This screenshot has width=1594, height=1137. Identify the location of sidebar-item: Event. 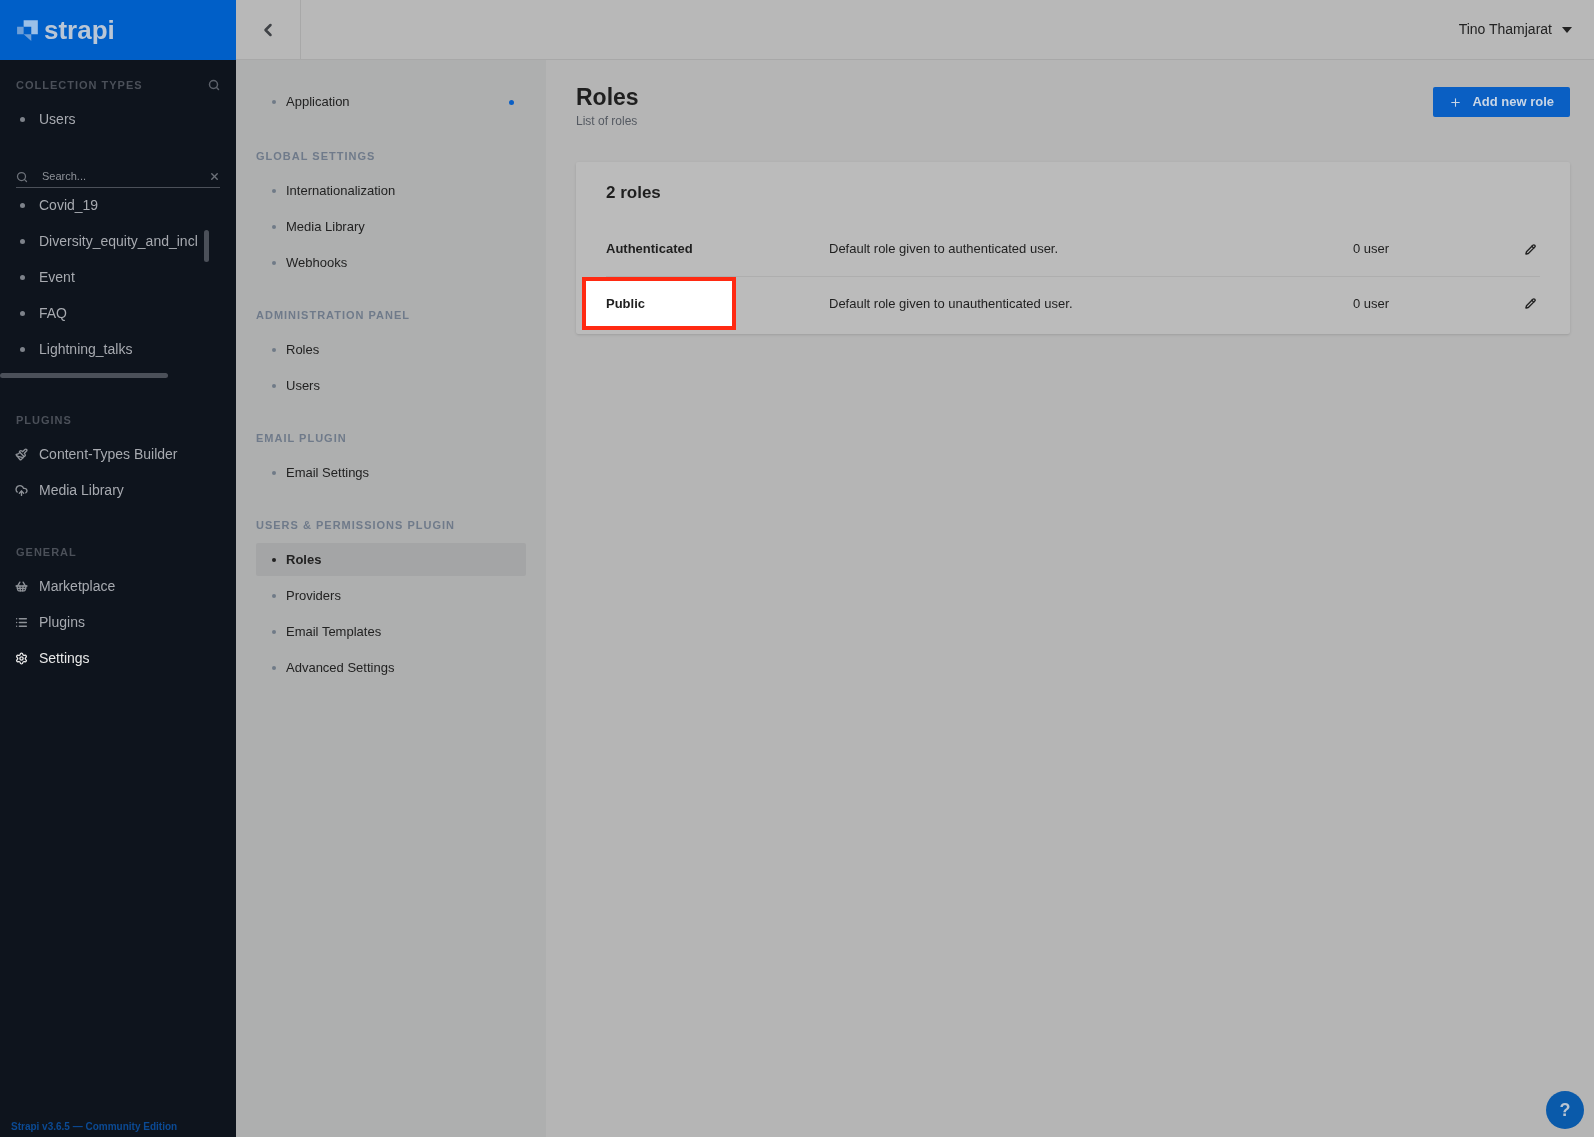
(57, 277).